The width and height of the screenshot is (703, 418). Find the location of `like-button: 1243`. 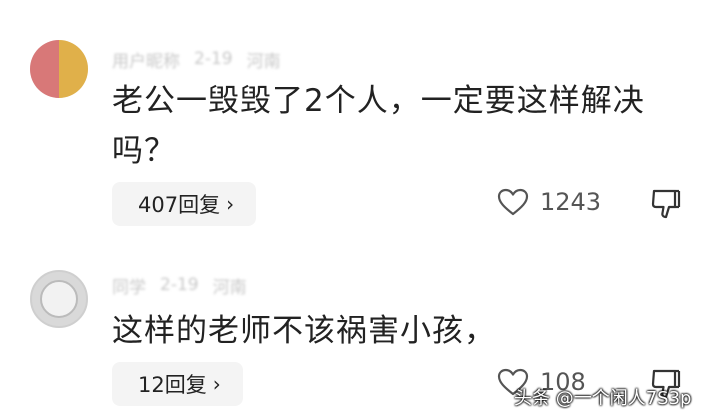

like-button: 1243 is located at coordinates (548, 202).